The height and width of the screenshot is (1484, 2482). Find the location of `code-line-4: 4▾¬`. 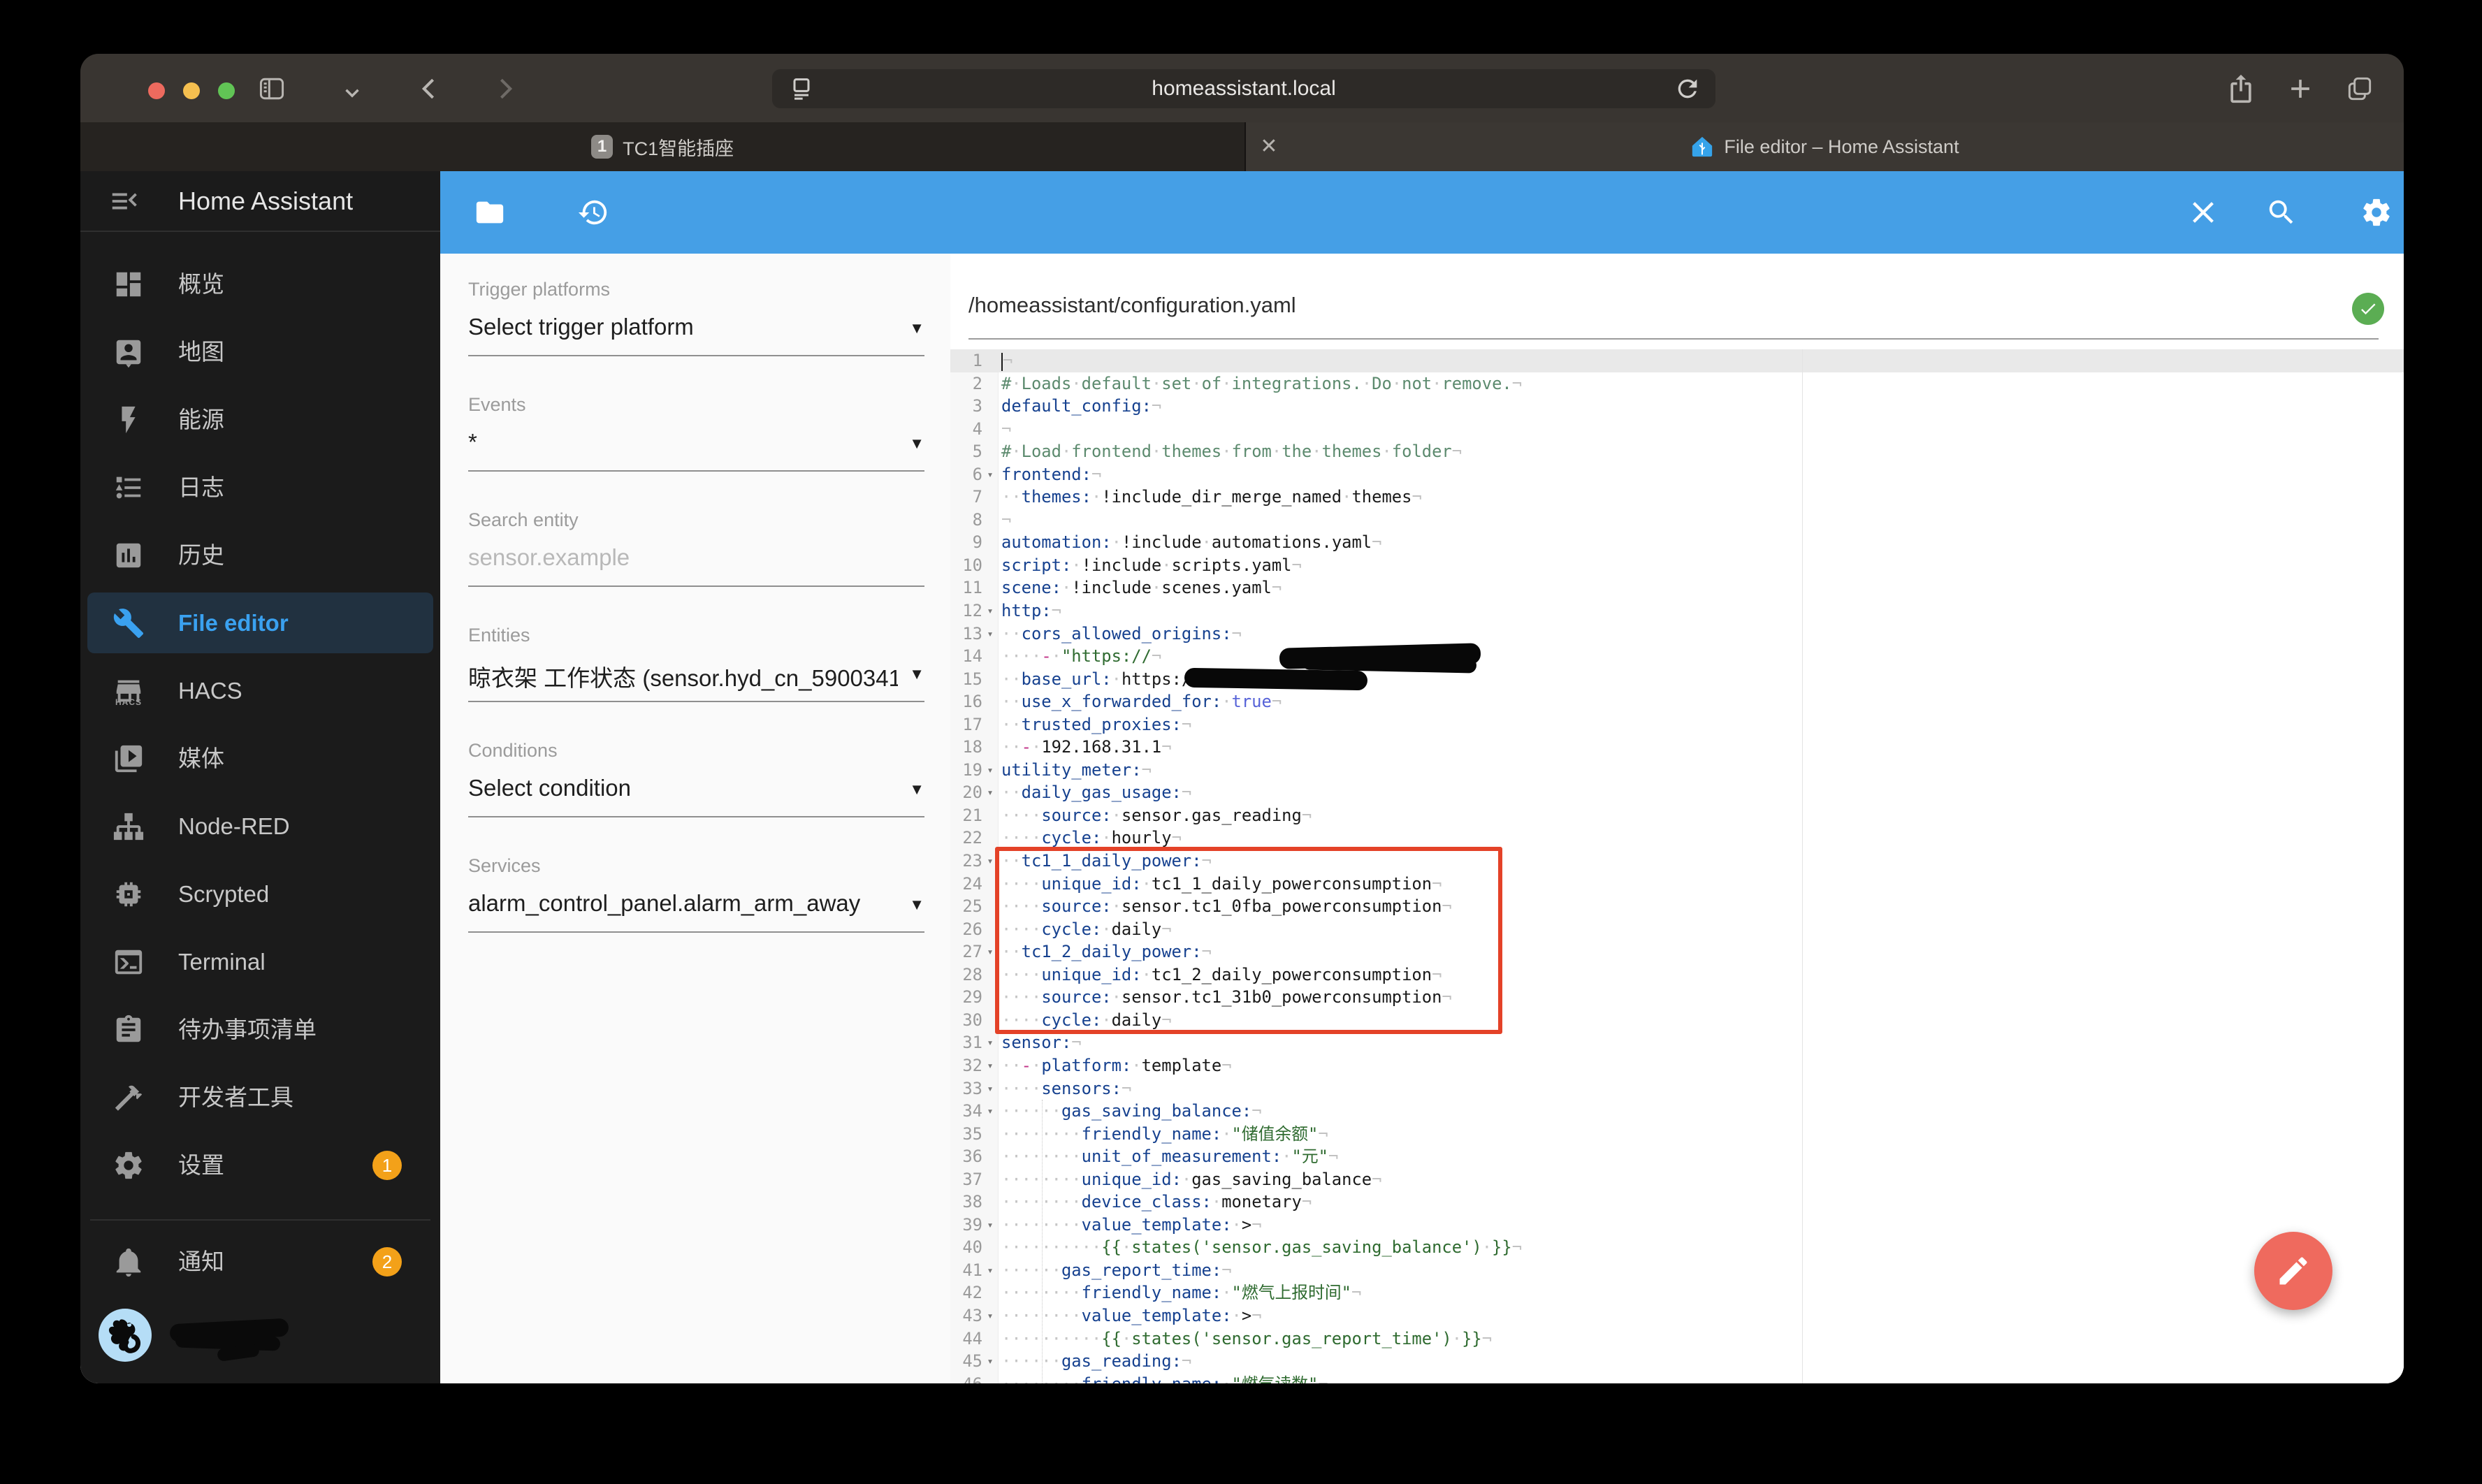

code-line-4: 4▾¬ is located at coordinates (1677, 429).